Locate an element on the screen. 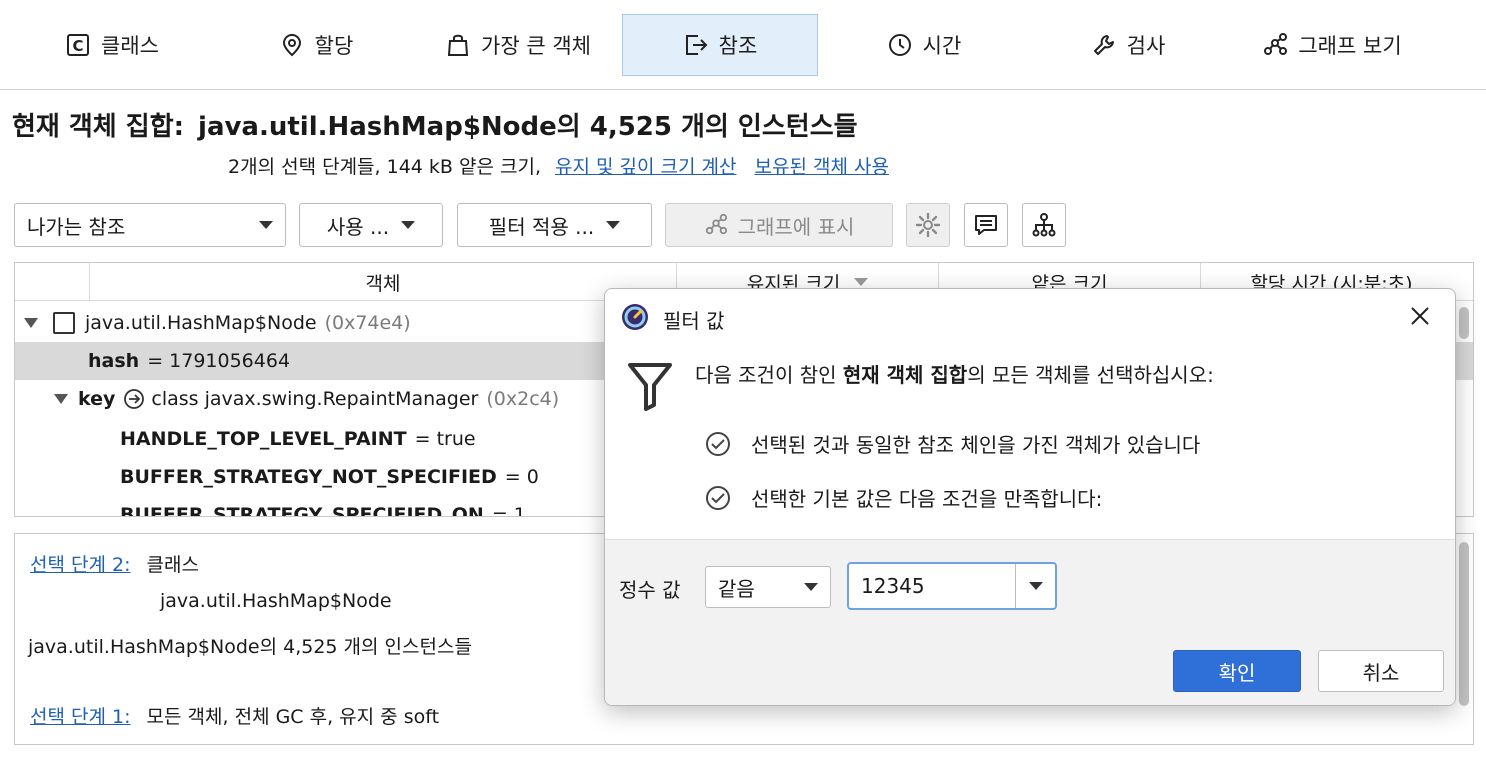 The height and width of the screenshot is (763, 1486). condition-primitive-value: 선택한 기본 값은 다음 조건을 만족합니다: is located at coordinates (903, 497).